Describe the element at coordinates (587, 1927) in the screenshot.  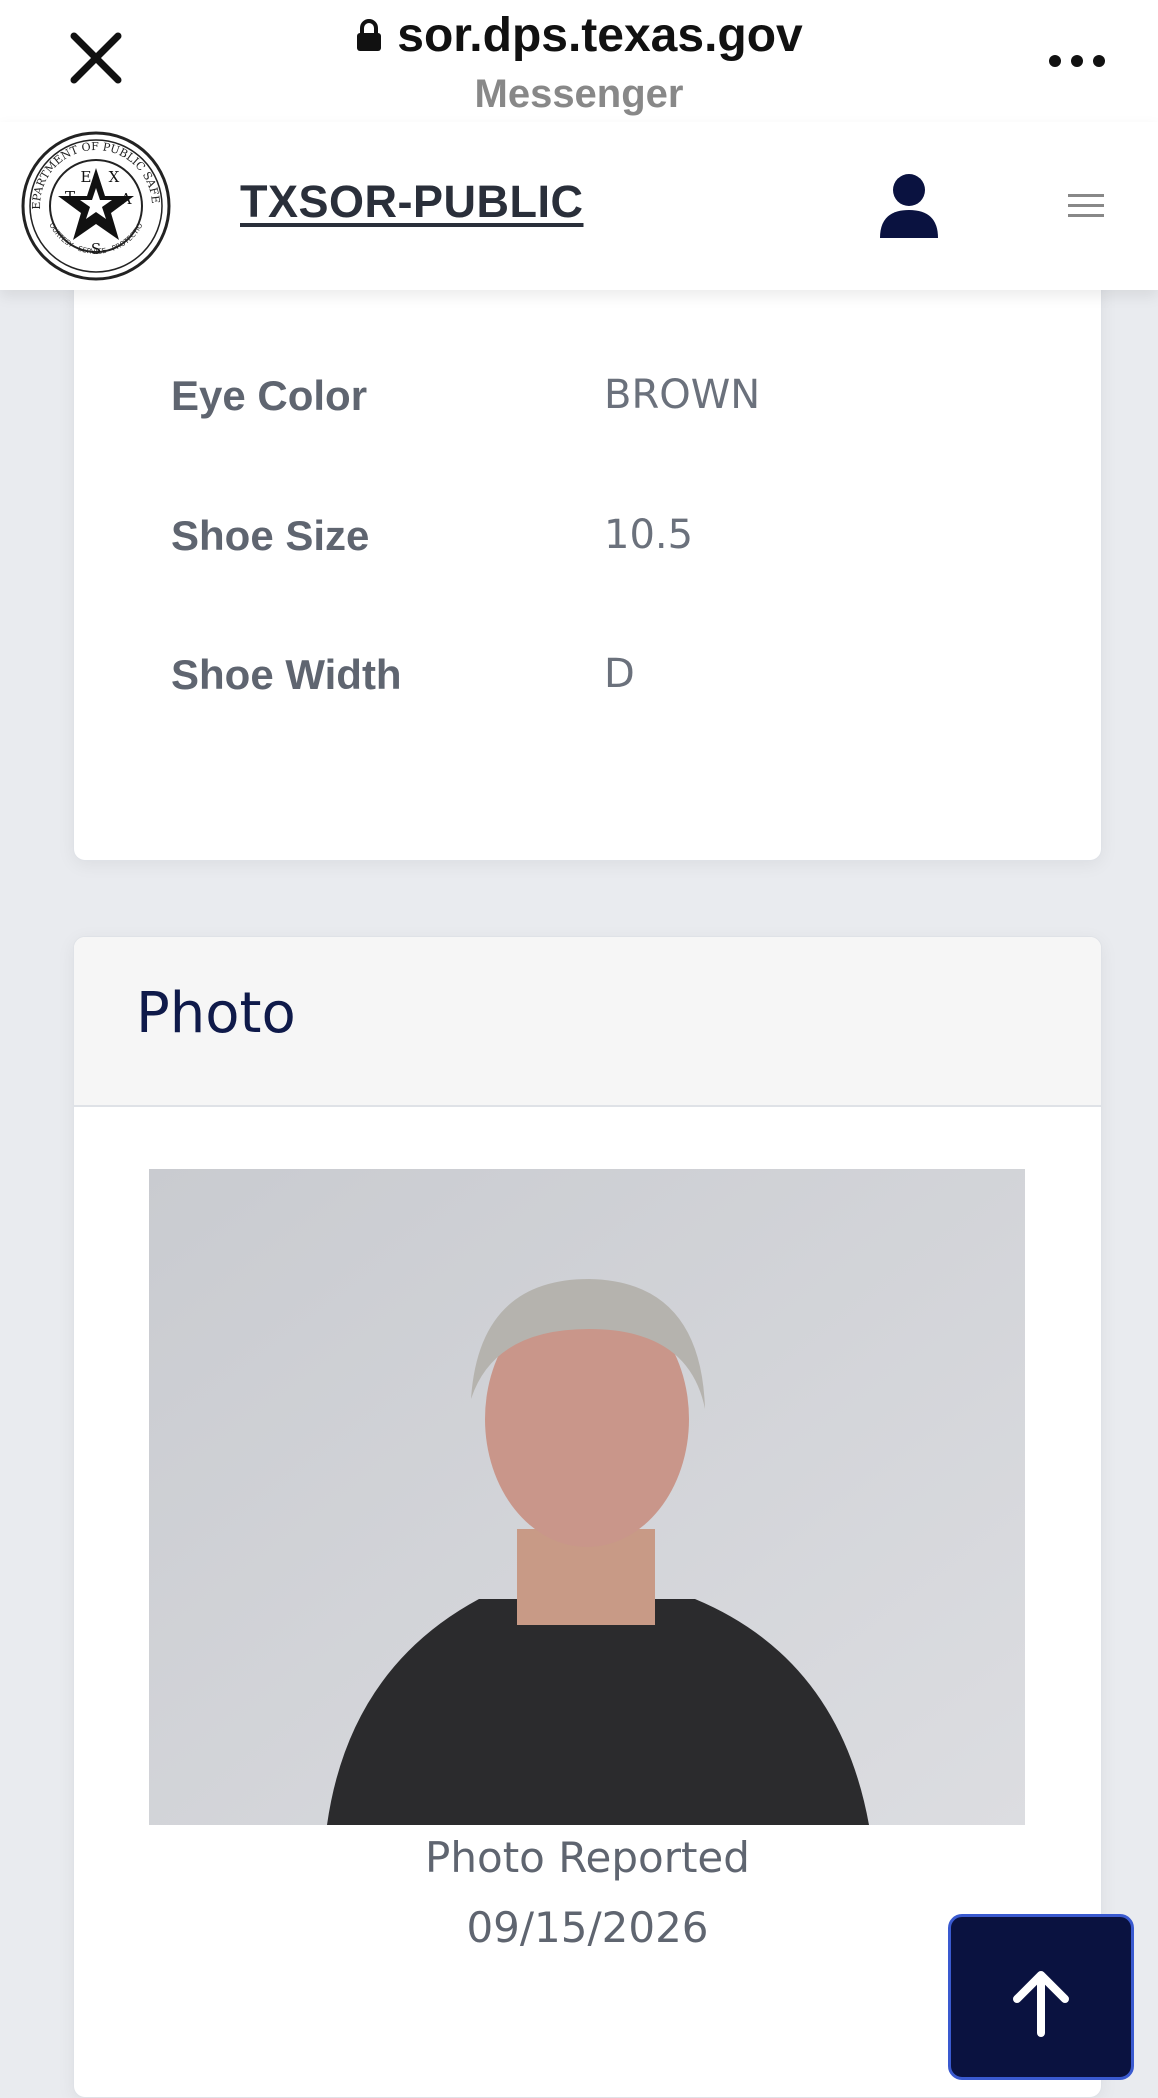
I see `photo-reported-date: 09/15/2026` at that location.